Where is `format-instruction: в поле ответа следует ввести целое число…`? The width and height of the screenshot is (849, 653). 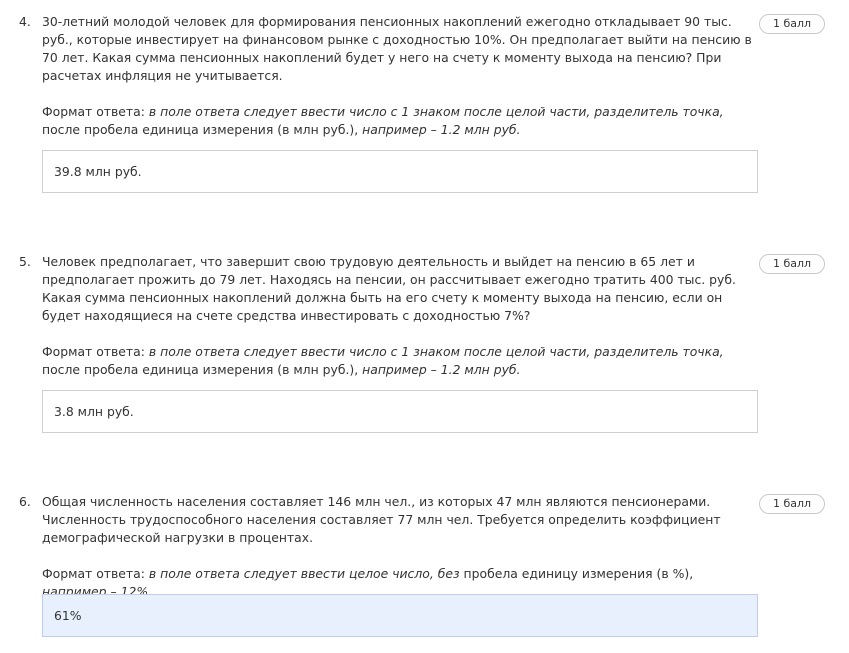
format-instruction: в поле ответа следует ввести целое число… is located at coordinates (304, 573).